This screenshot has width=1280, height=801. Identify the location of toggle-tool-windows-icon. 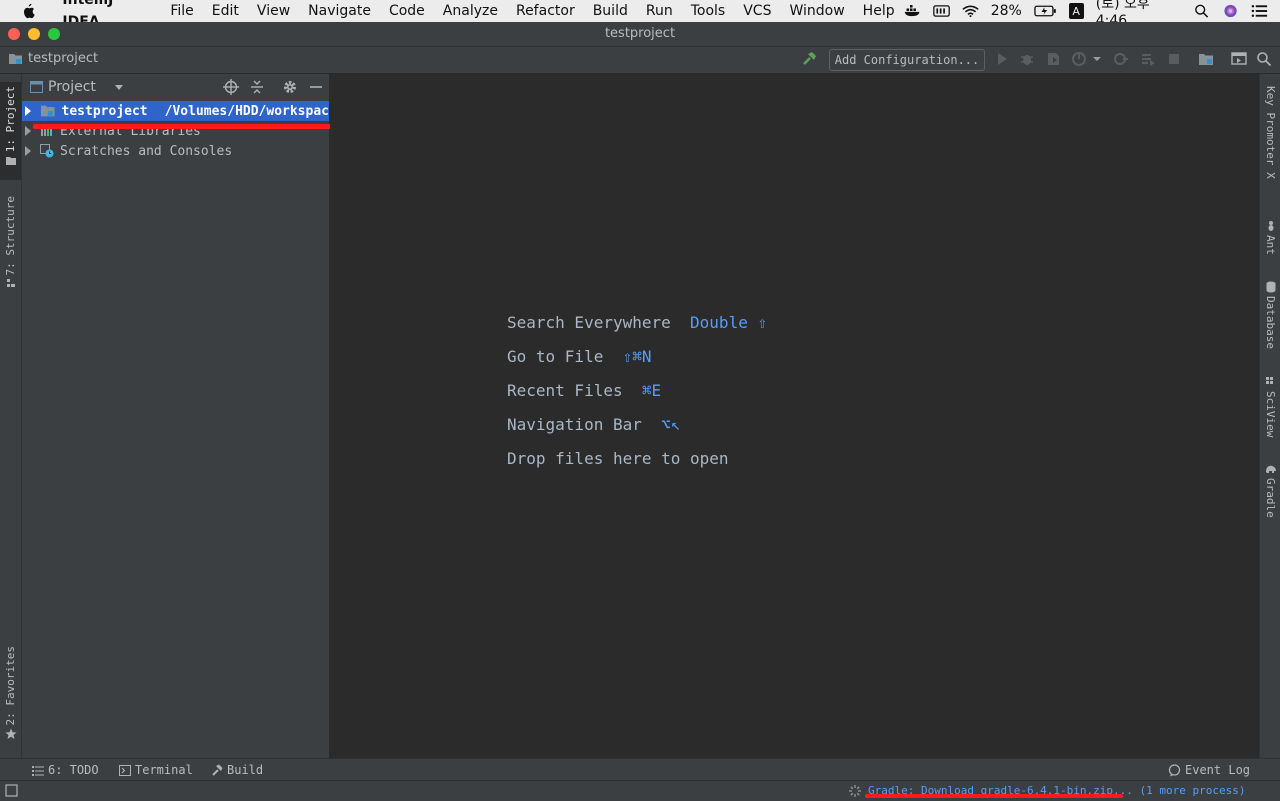
(11, 790).